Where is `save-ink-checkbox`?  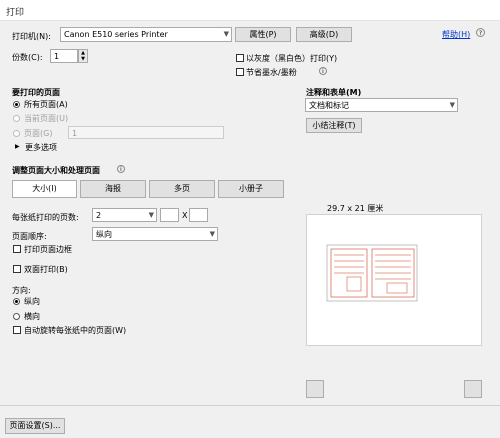
save-ink-checkbox is located at coordinates (240, 72).